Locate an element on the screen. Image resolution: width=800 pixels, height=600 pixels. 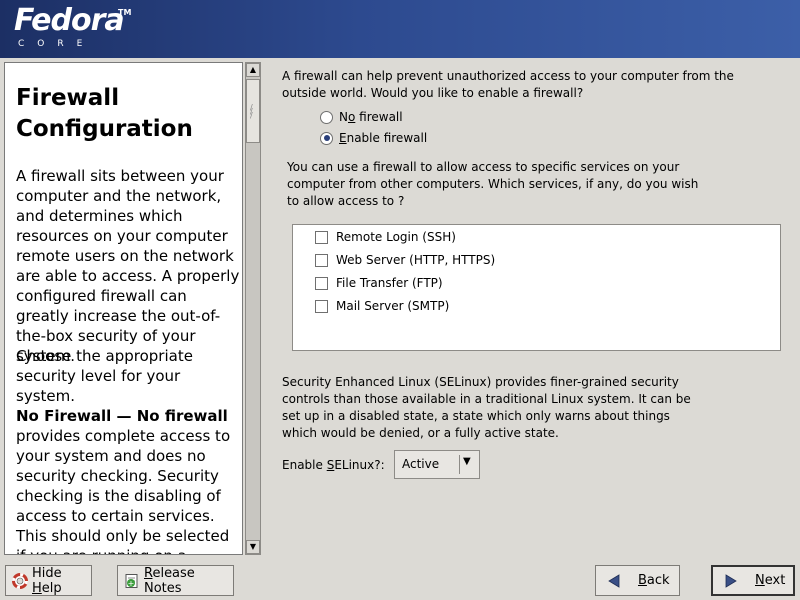
service-ssh-checkbox is located at coordinates (321, 237).